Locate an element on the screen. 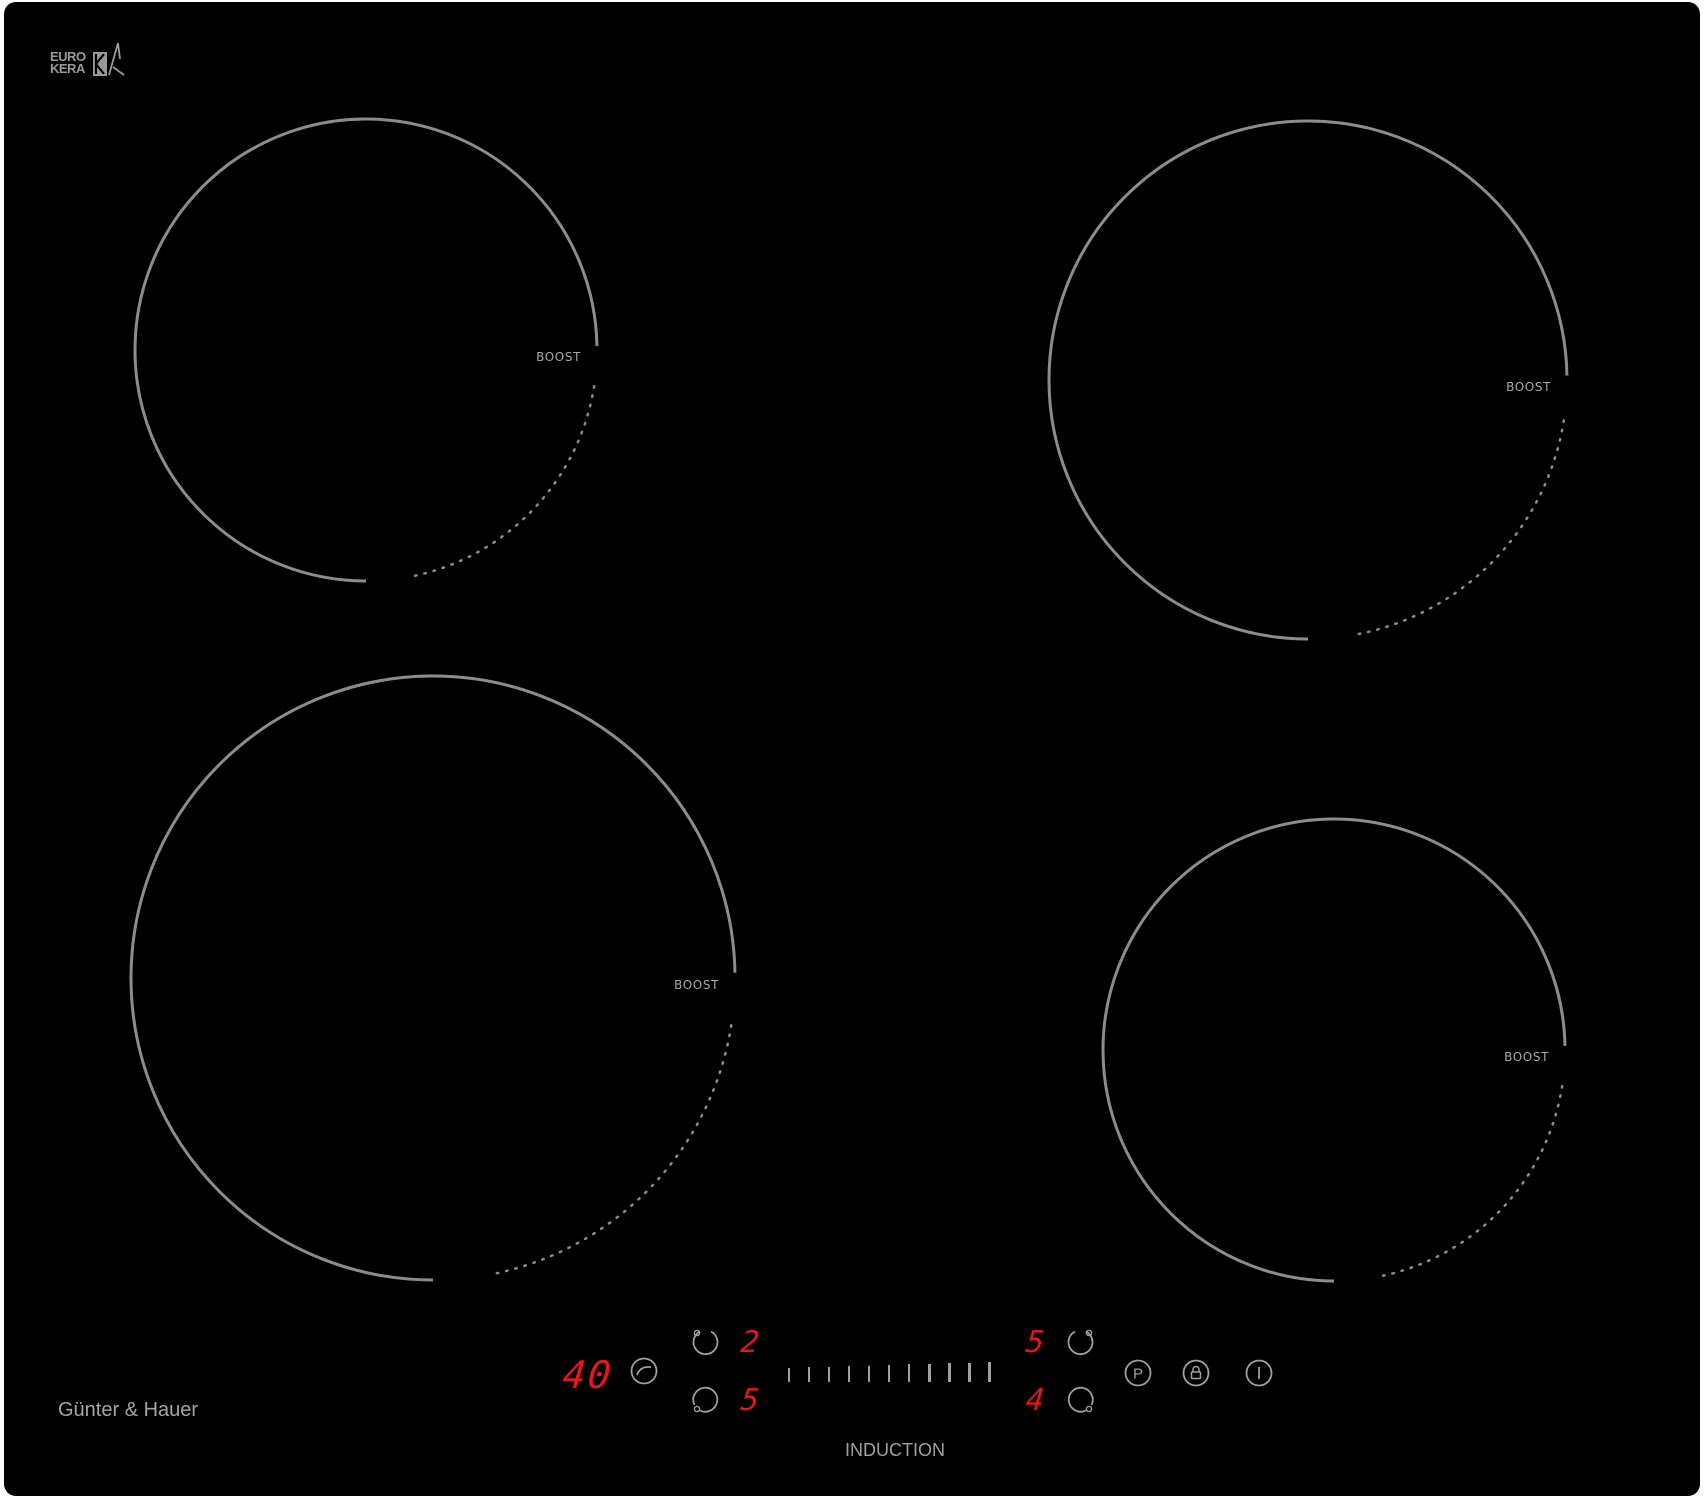 The width and height of the screenshot is (1704, 1500). timer-display: 40 is located at coordinates (588, 1375).